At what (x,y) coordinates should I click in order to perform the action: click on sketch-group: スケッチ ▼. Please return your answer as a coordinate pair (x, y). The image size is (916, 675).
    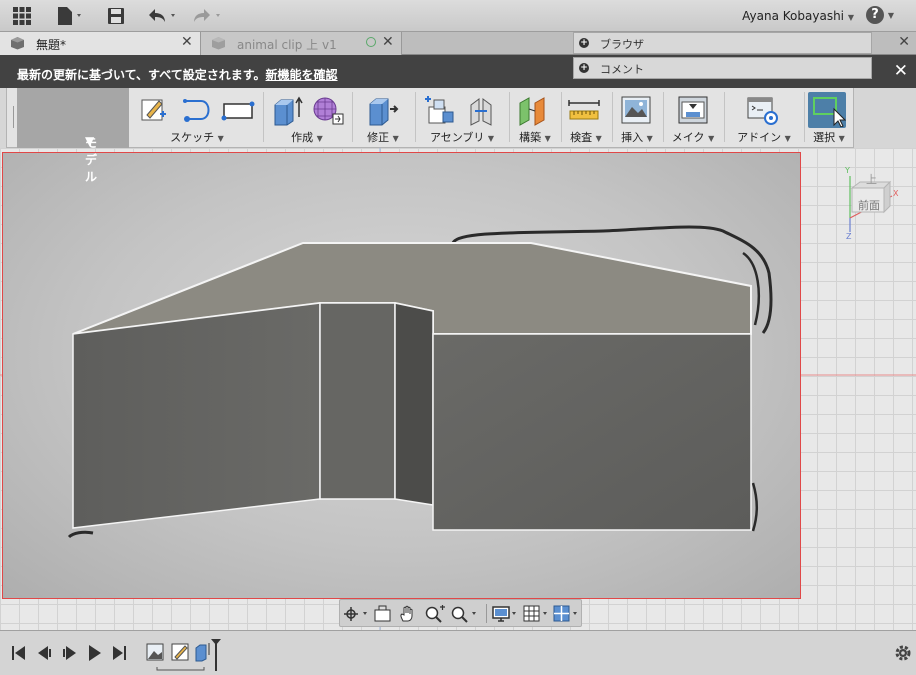
    Looking at the image, I should click on (197, 118).